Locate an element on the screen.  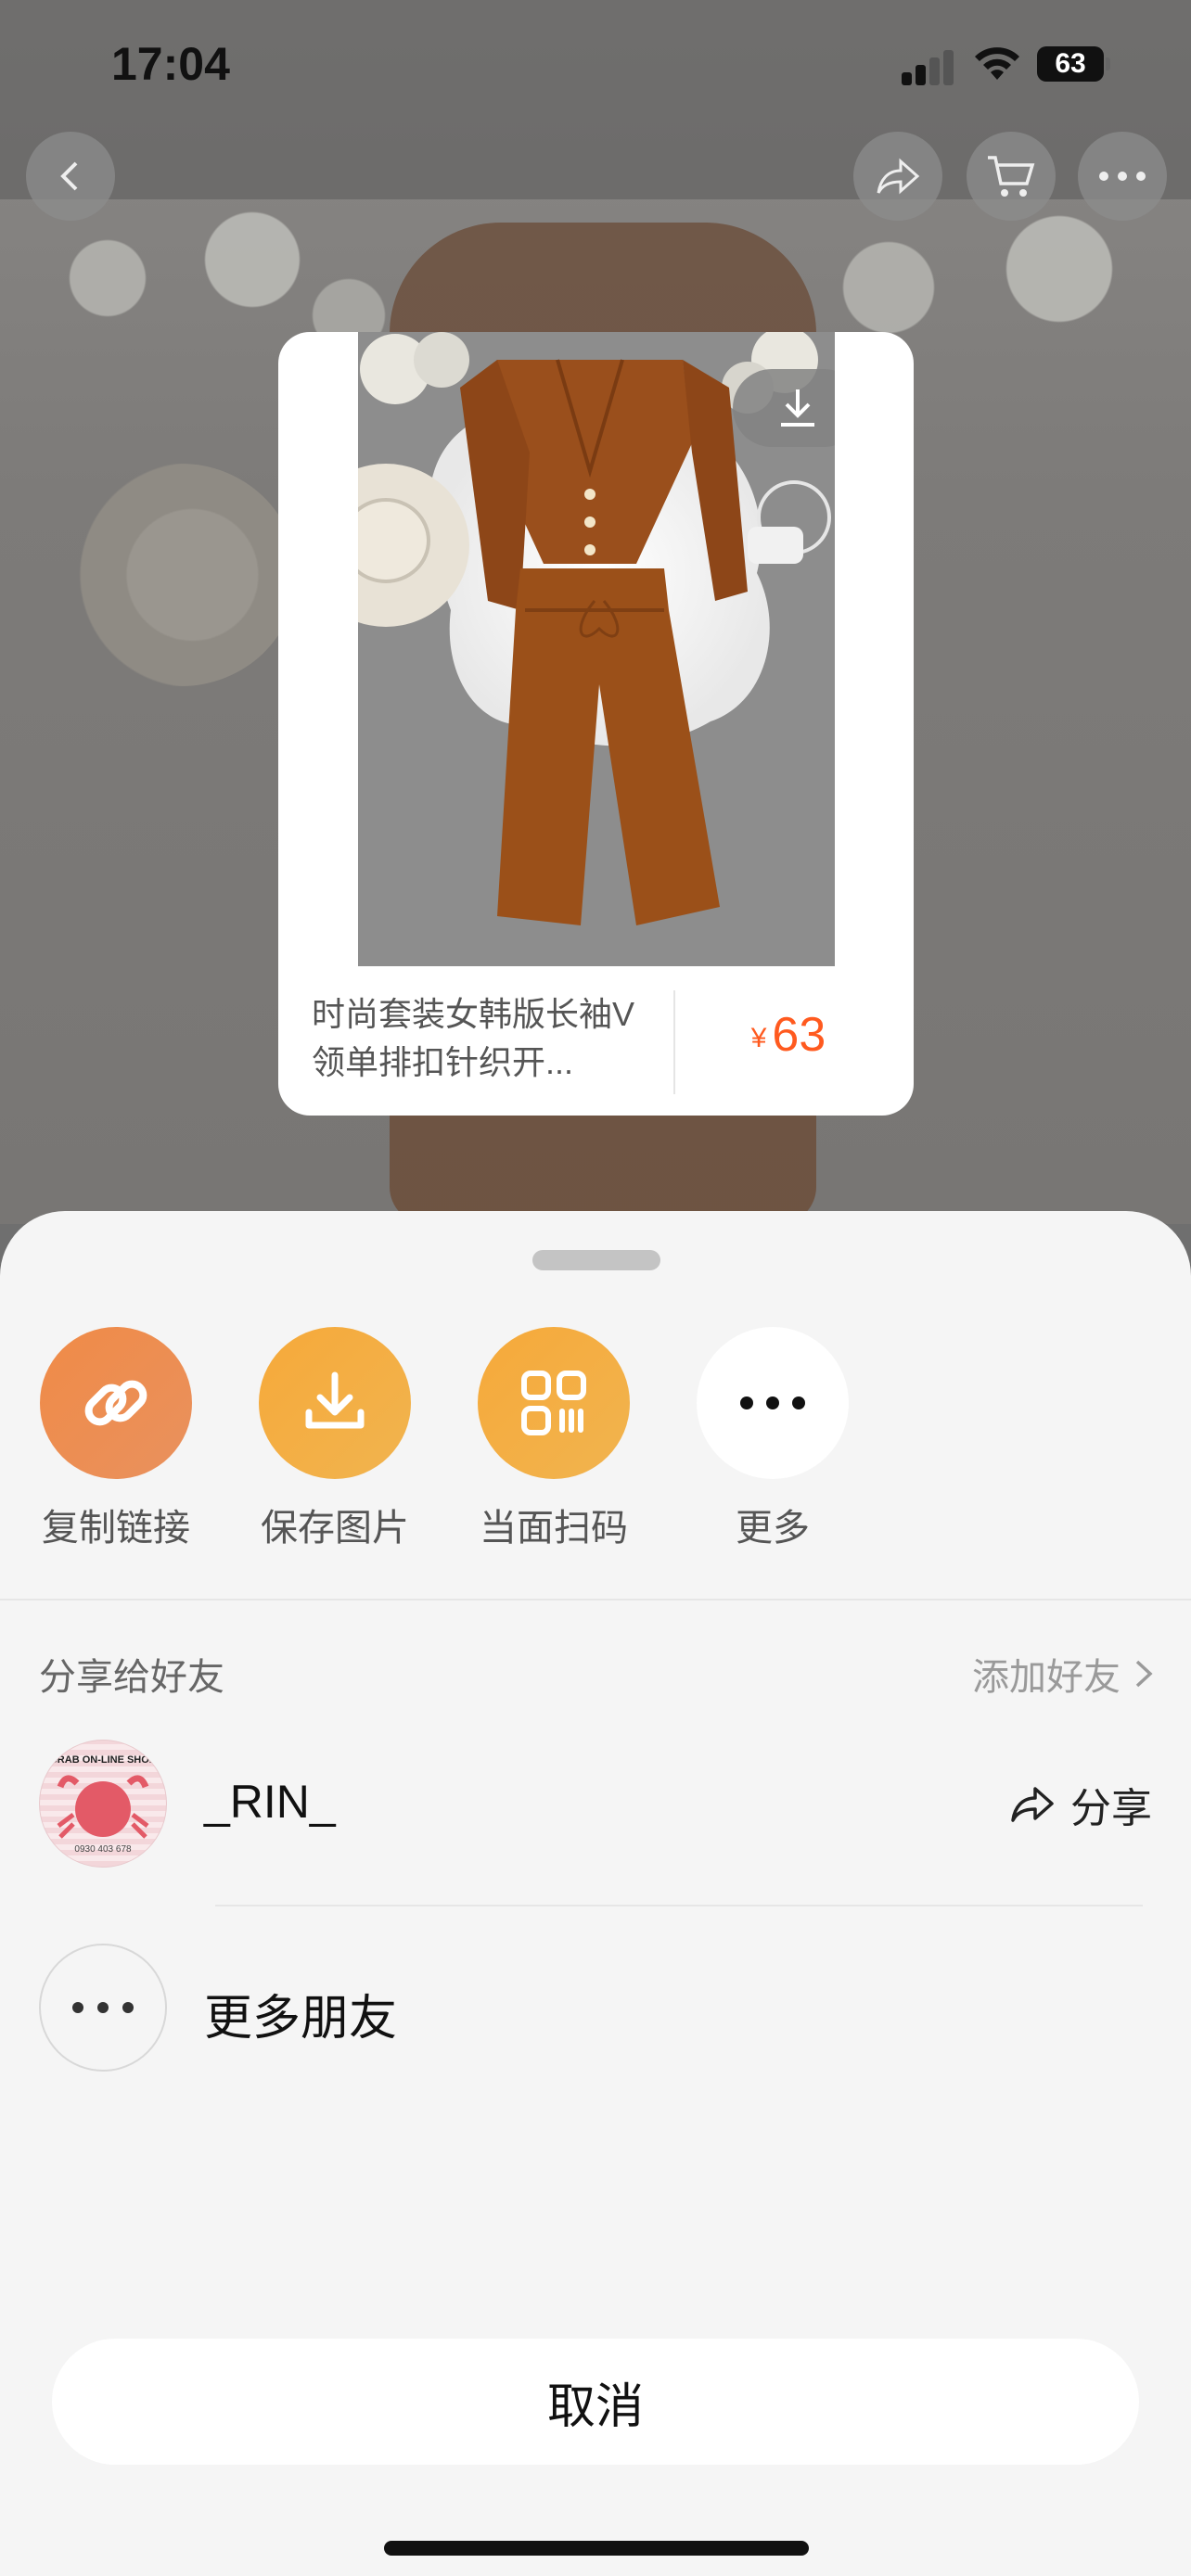
home-indicator is located at coordinates (597, 2548).